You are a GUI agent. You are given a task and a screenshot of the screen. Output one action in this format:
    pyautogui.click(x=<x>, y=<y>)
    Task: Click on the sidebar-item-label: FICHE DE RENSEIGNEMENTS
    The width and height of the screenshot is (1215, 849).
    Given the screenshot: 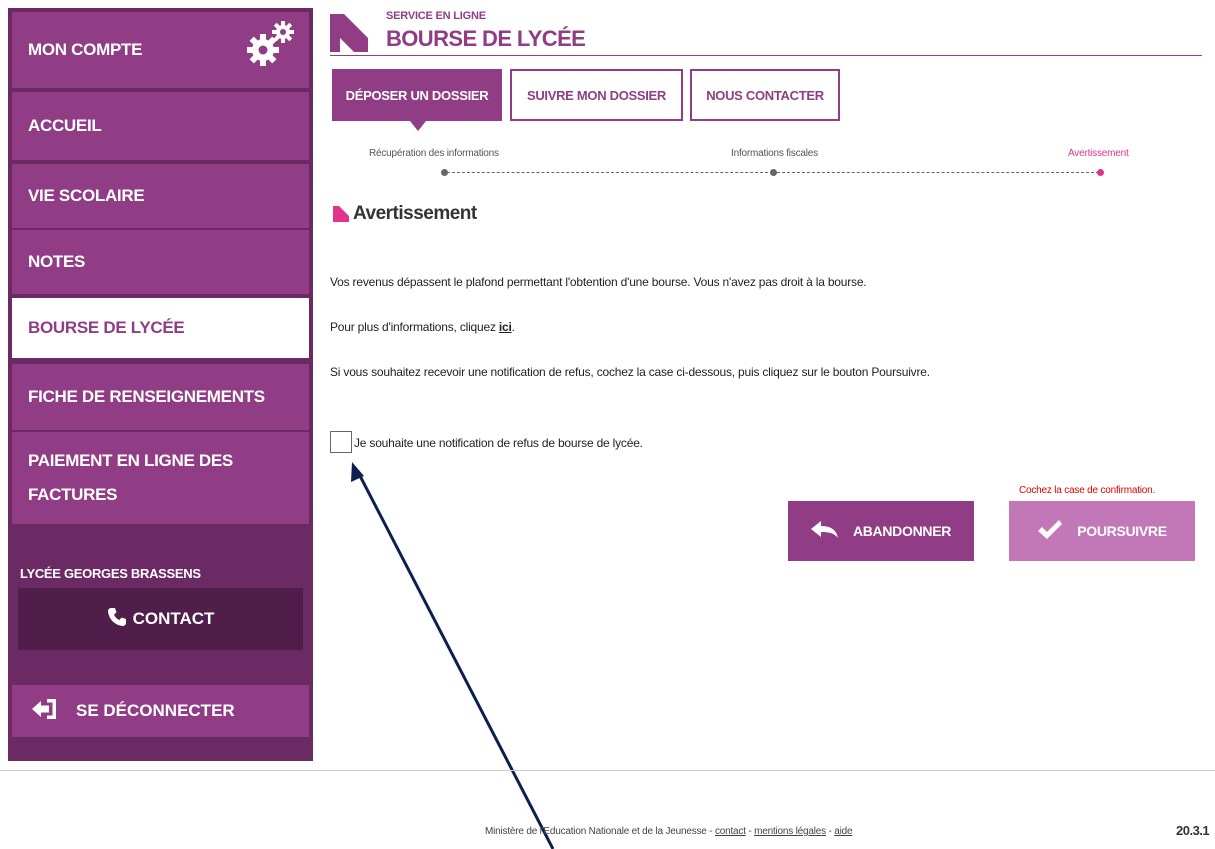 What is the action you would take?
    pyautogui.click(x=146, y=396)
    